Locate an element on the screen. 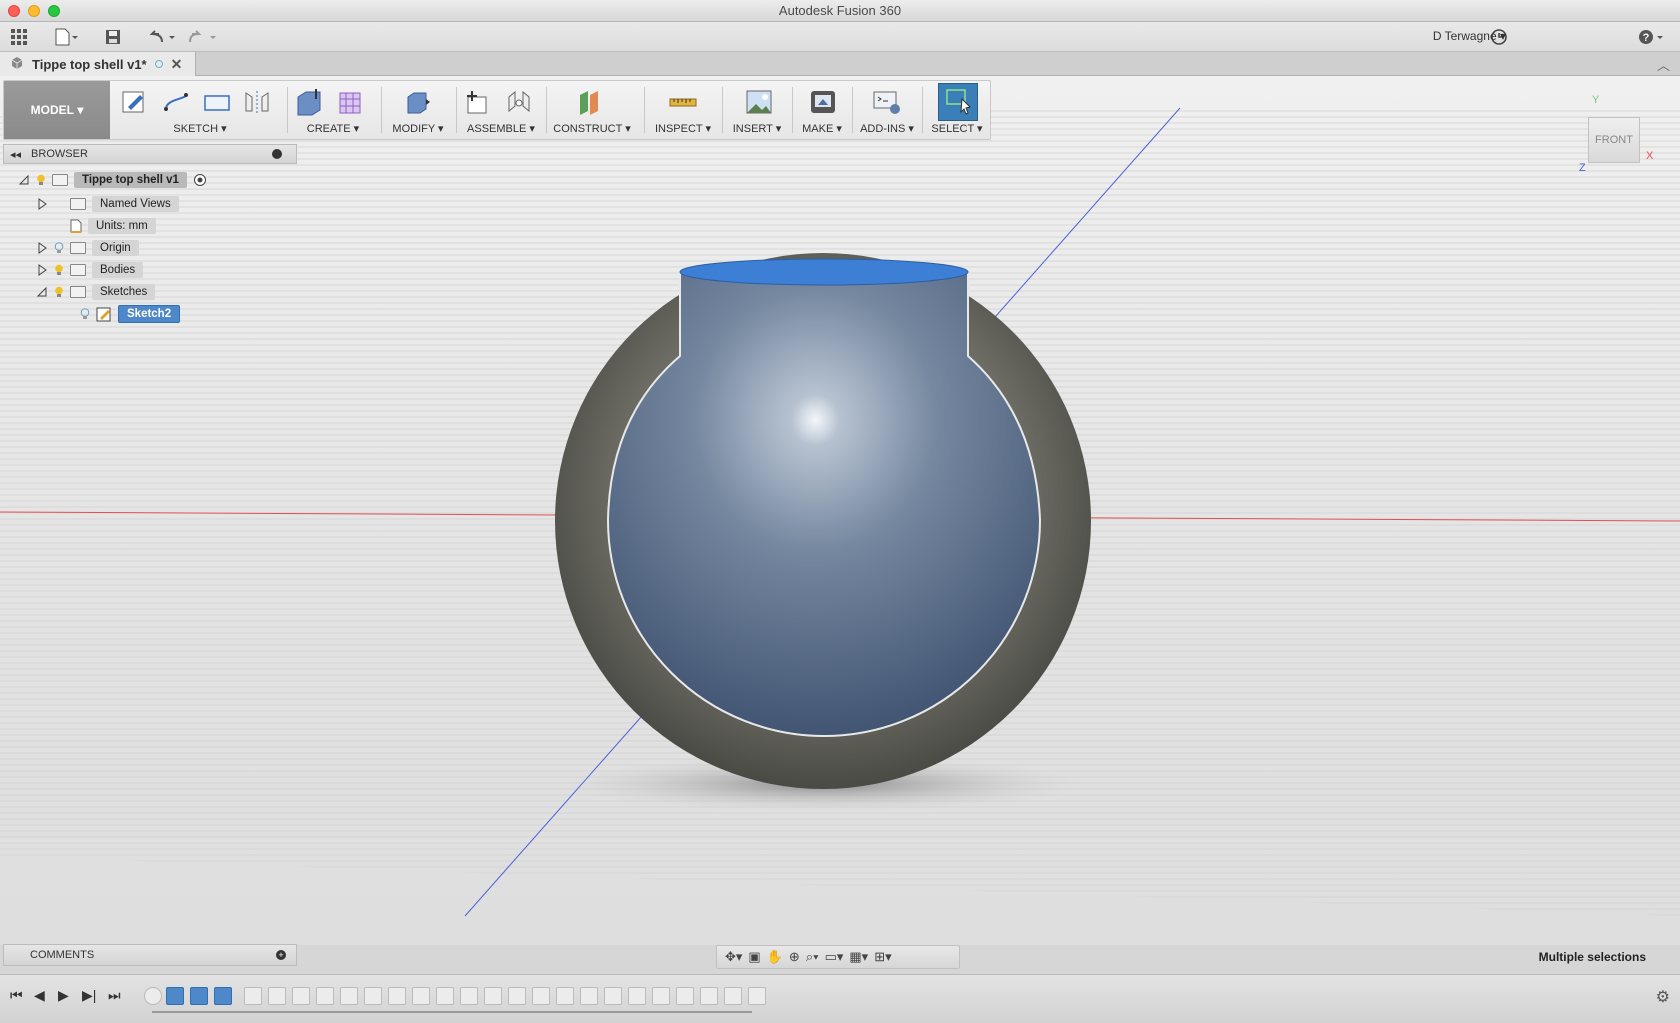  press-pull-icon is located at coordinates (417, 102).